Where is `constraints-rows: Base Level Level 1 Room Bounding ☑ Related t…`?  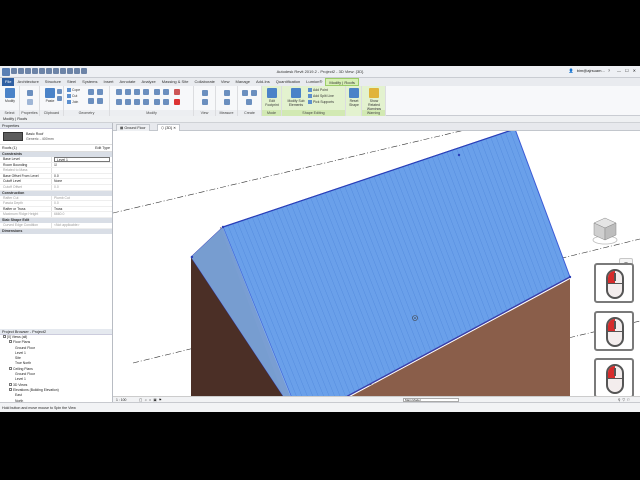
constraints-rows: Base Level Level 1 Room Bounding ☑ Related t… is located at coordinates (56, 174).